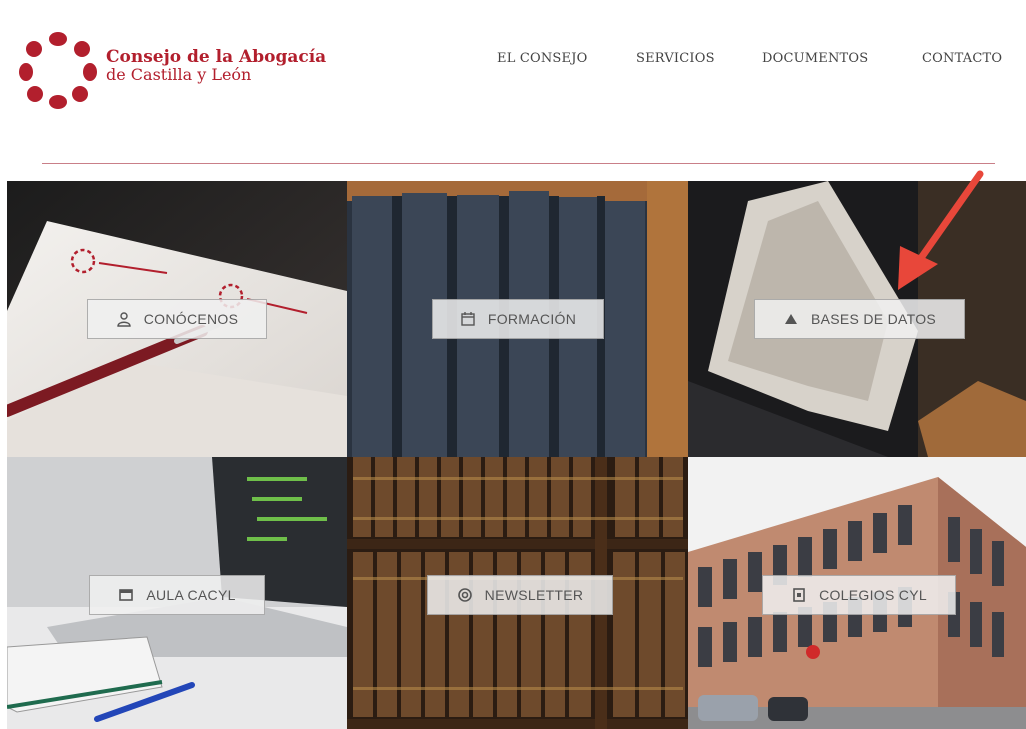  I want to click on window-icon, so click(126, 595).